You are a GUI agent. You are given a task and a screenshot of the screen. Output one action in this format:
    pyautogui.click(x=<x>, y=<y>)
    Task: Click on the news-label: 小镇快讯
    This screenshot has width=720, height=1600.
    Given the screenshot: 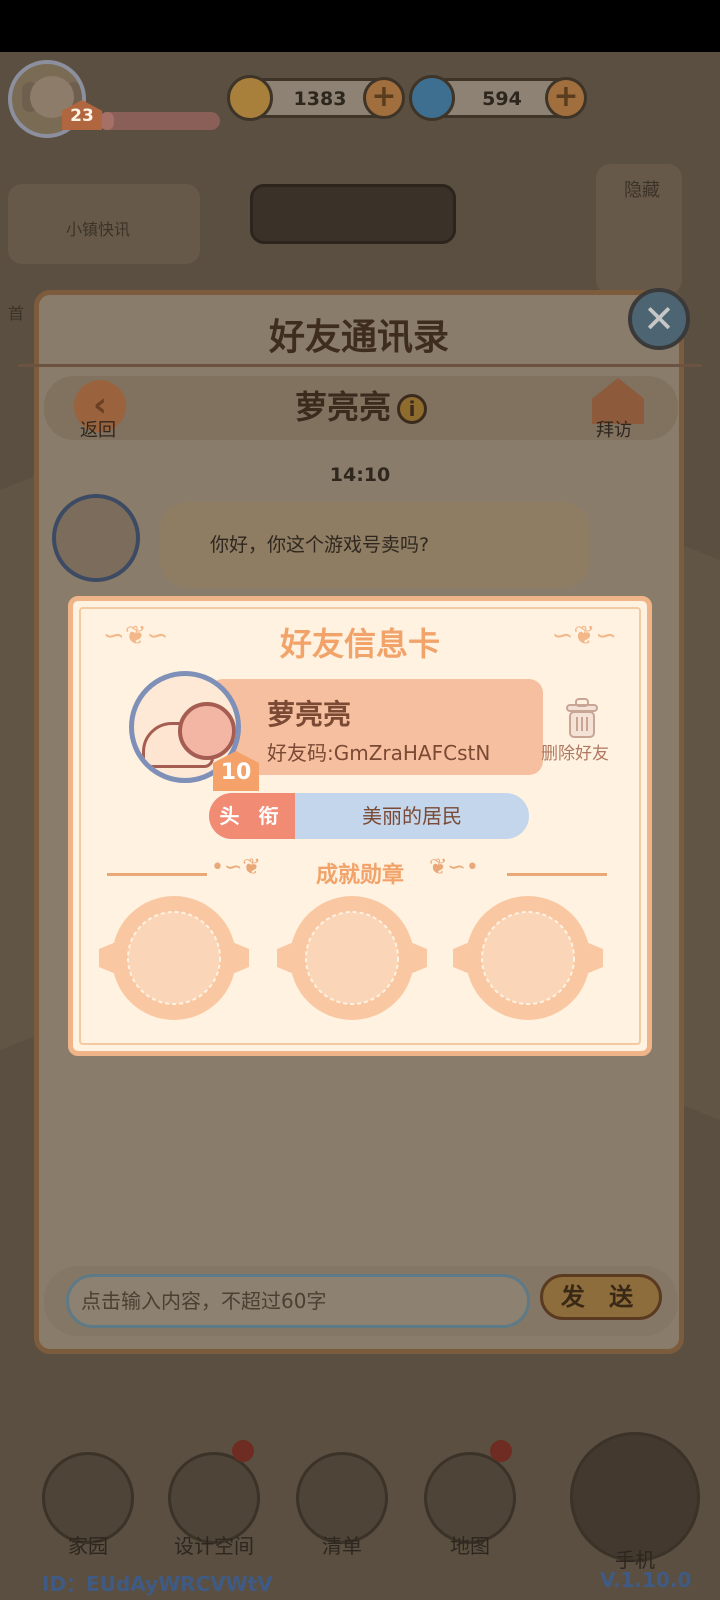 What is the action you would take?
    pyautogui.click(x=98, y=229)
    